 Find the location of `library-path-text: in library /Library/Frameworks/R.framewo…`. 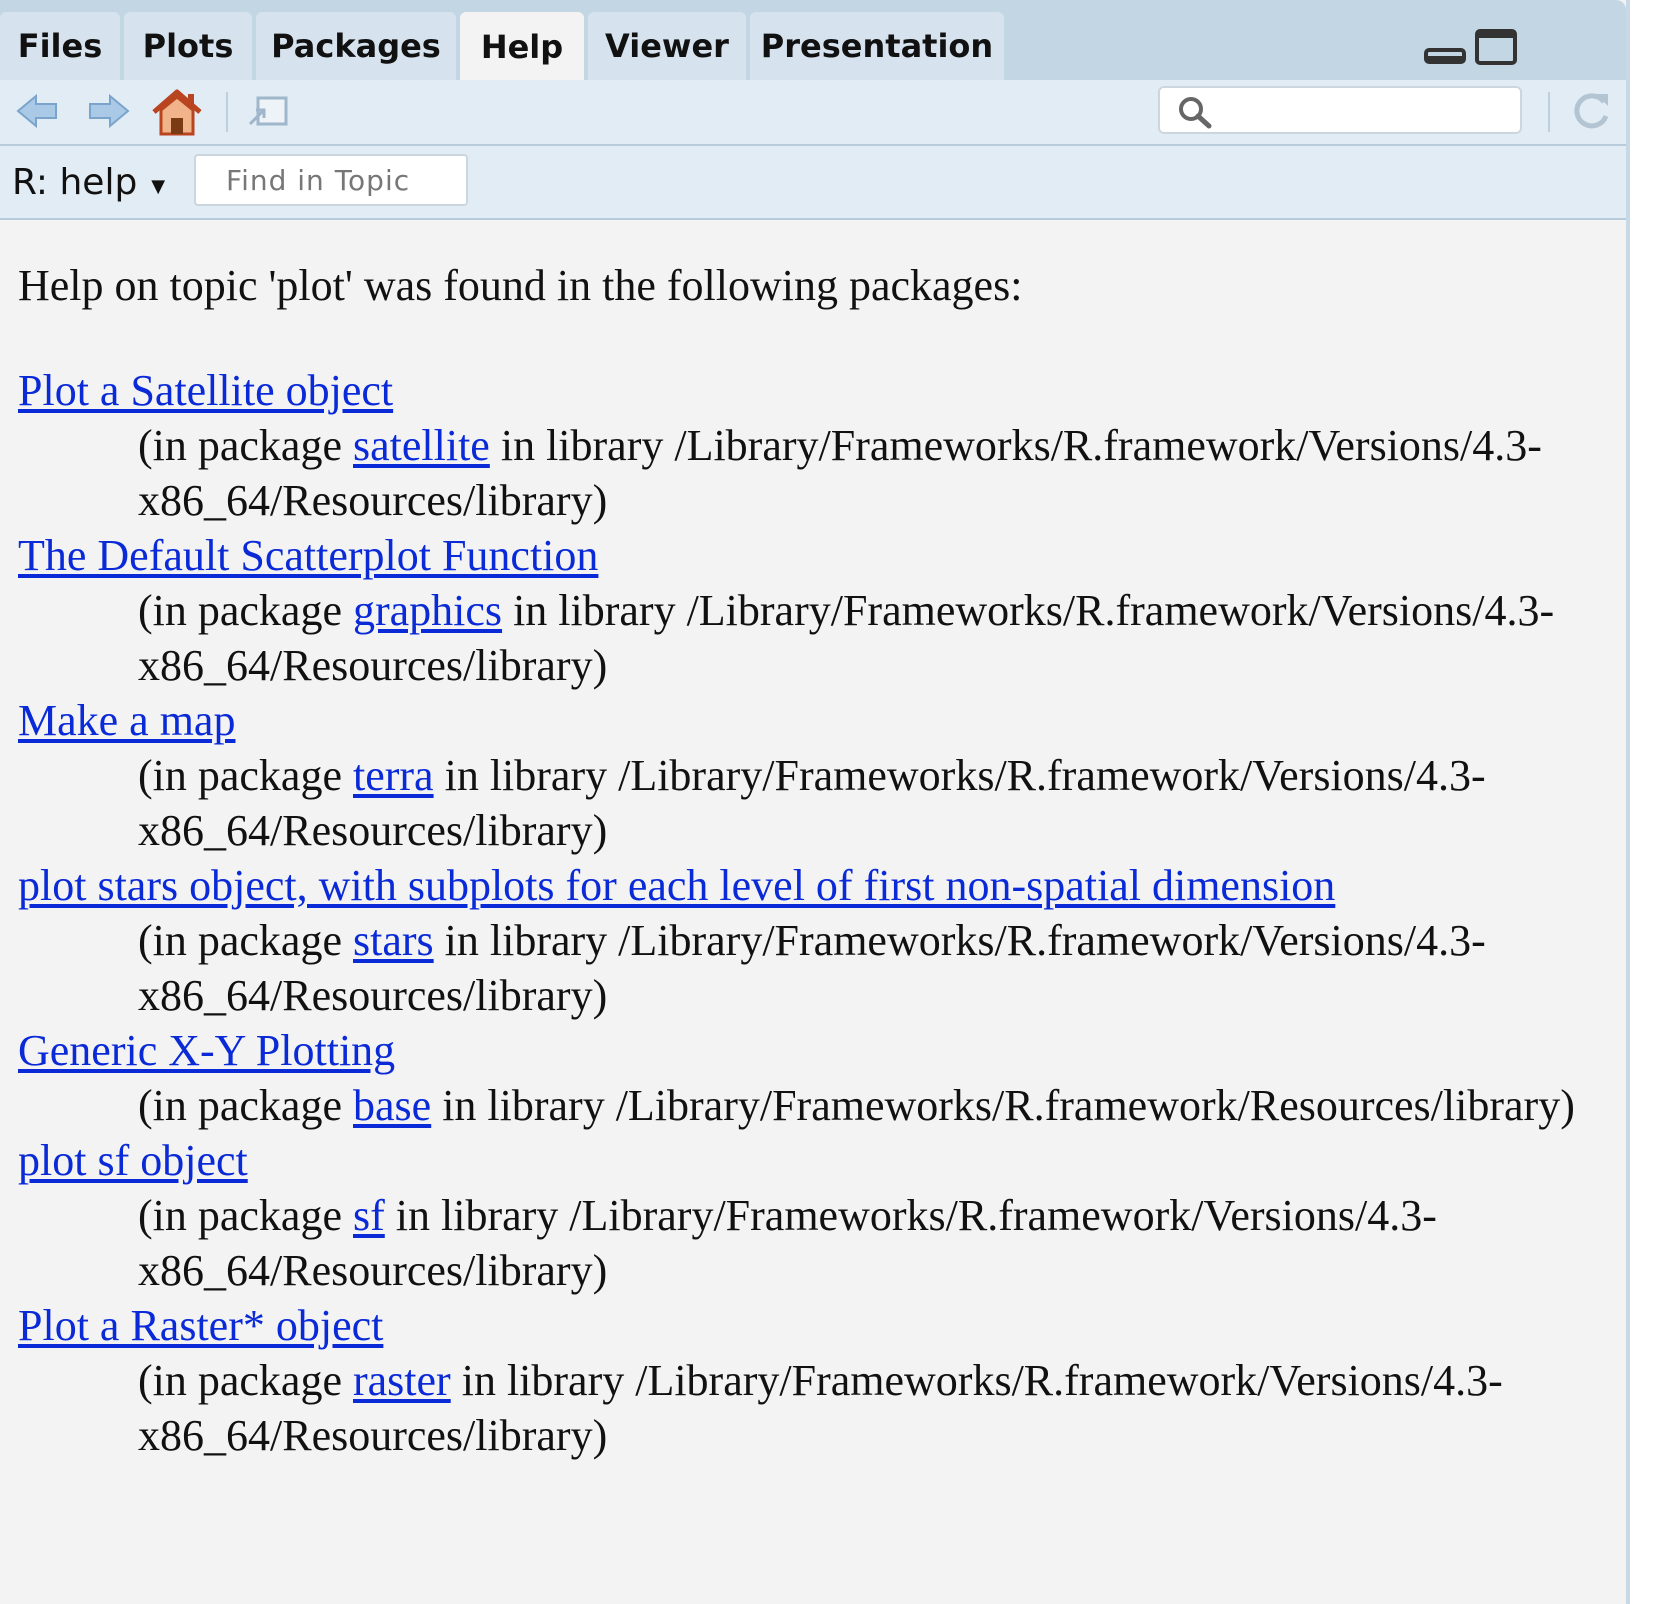

library-path-text: in library /Library/Frameworks/R.framewo… is located at coordinates (1003, 1105).